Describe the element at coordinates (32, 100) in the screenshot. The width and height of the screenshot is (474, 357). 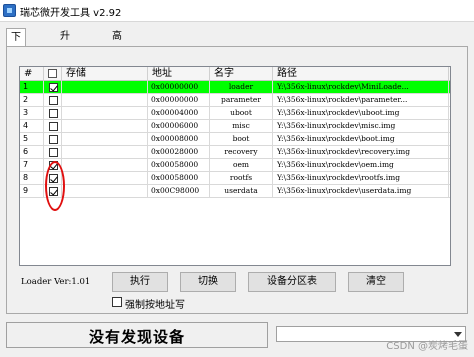
I see `row-number: 2` at that location.